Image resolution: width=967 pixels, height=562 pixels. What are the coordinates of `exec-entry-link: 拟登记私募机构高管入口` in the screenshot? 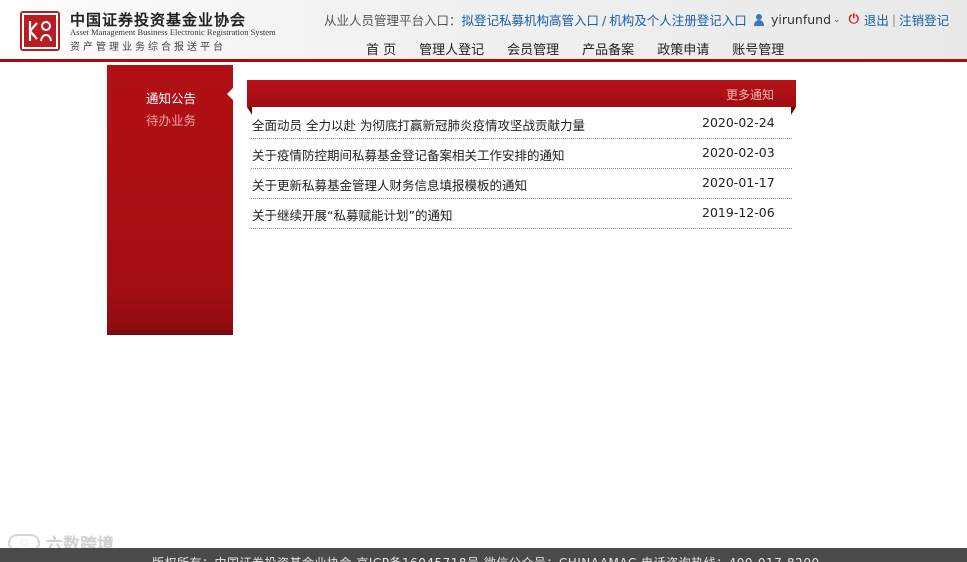 It's located at (531, 20).